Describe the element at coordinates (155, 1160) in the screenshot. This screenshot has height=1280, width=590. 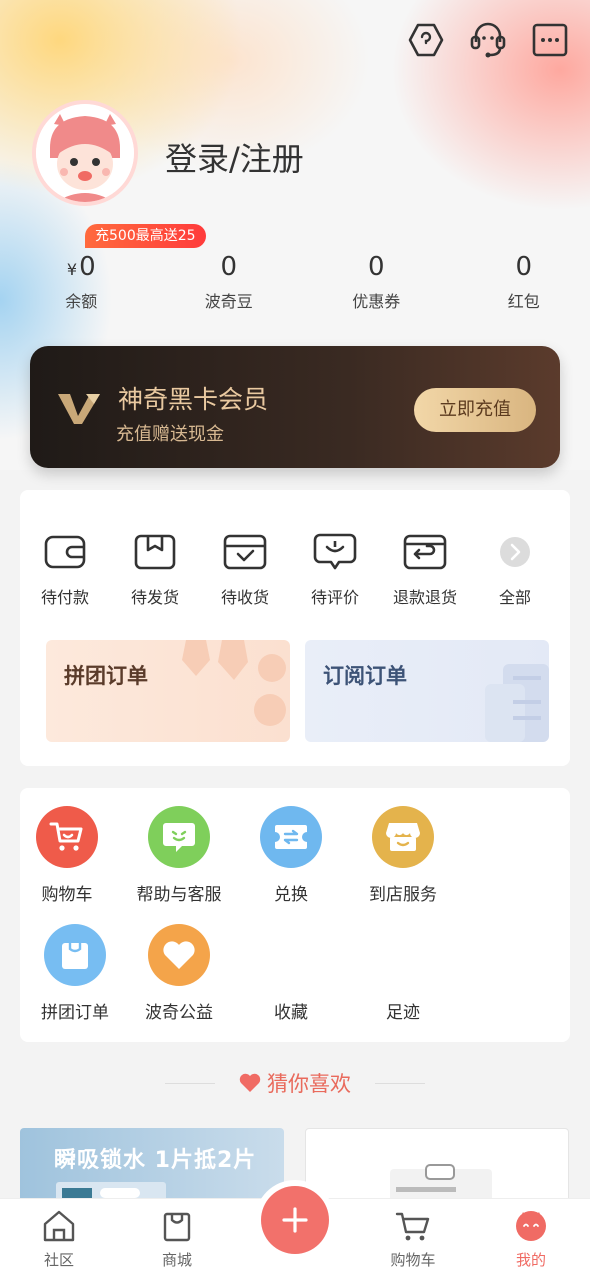
I see `product-title: 瞬吸锁水 1片抵2片` at that location.